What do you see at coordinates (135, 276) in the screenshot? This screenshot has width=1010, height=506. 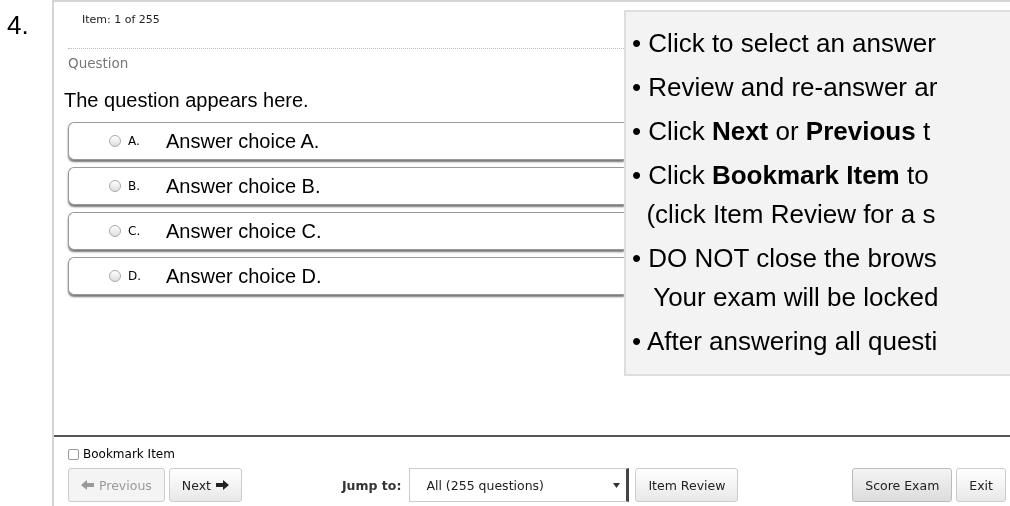 I see `choice-letter: D.` at bounding box center [135, 276].